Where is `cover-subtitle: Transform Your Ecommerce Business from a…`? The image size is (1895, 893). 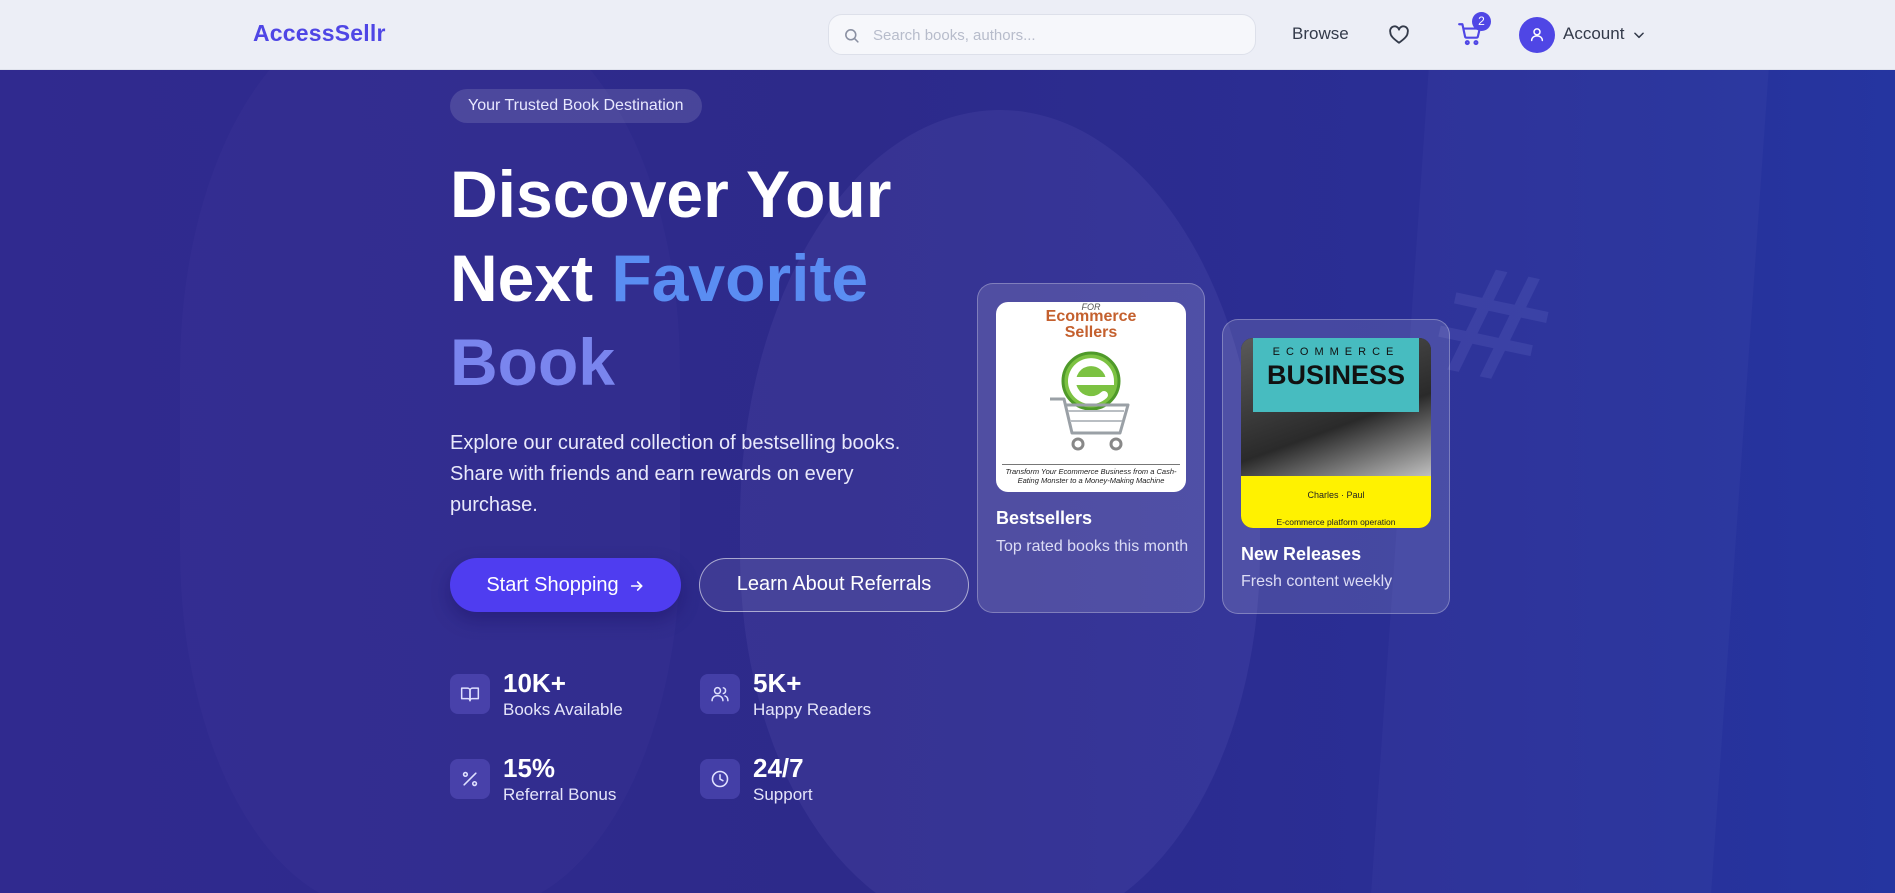 cover-subtitle: Transform Your Ecommerce Business from a… is located at coordinates (1091, 474).